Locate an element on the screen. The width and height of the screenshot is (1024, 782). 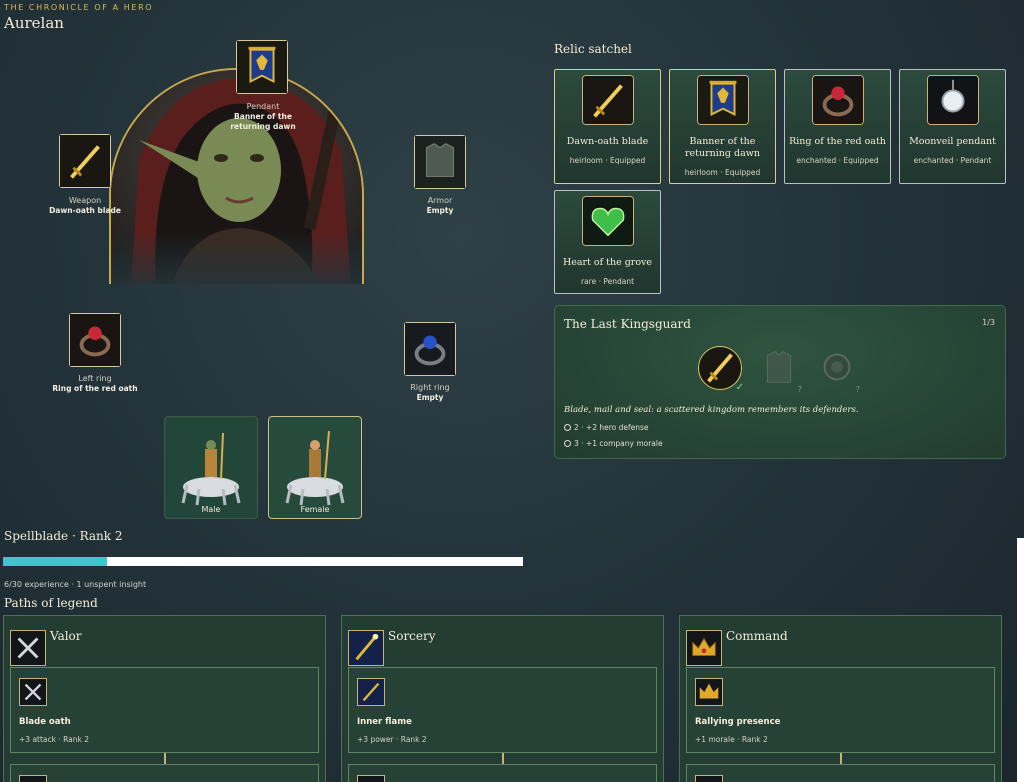
path-node-sub: +3 power · Rank 2 is located at coordinates (392, 739).